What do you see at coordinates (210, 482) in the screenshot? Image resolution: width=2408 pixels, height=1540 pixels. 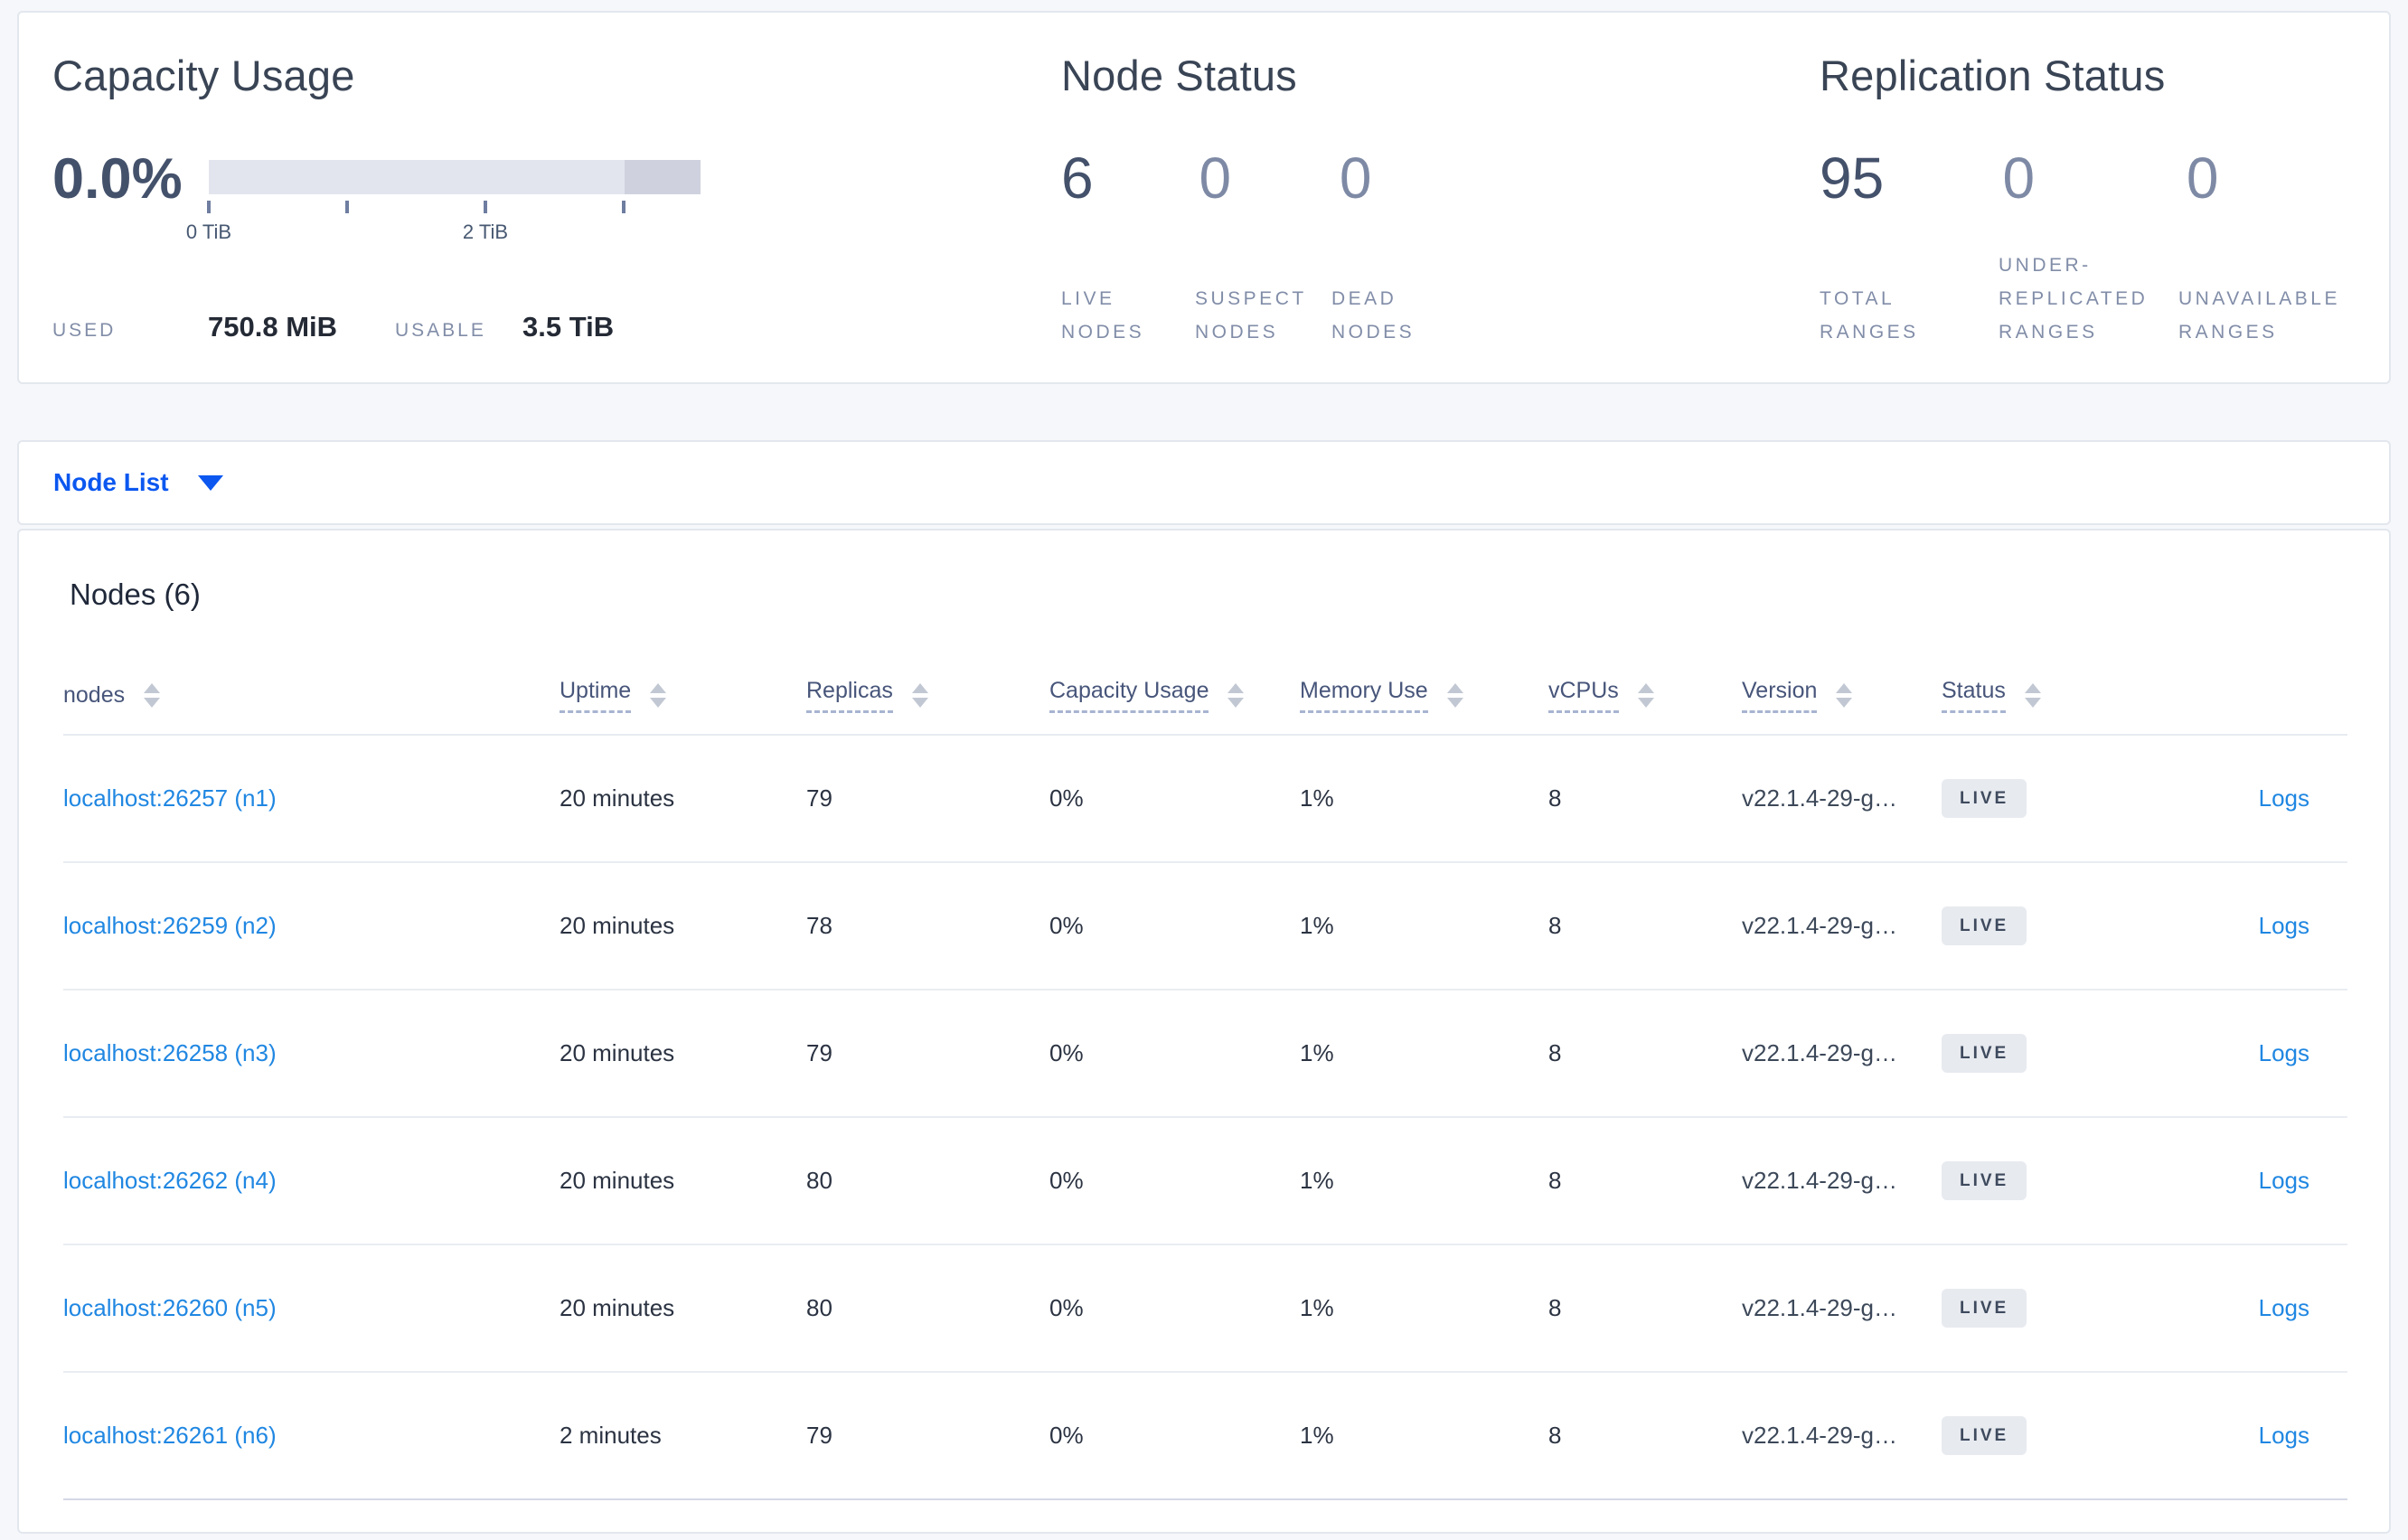 I see `chevron-down-icon` at bounding box center [210, 482].